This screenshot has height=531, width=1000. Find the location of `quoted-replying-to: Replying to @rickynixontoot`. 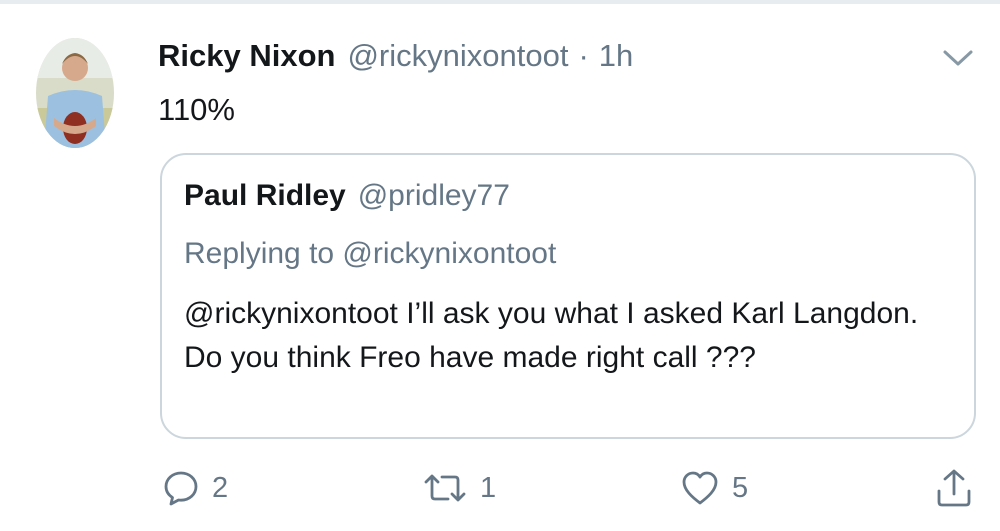

quoted-replying-to: Replying to @rickynixontoot is located at coordinates (370, 253).